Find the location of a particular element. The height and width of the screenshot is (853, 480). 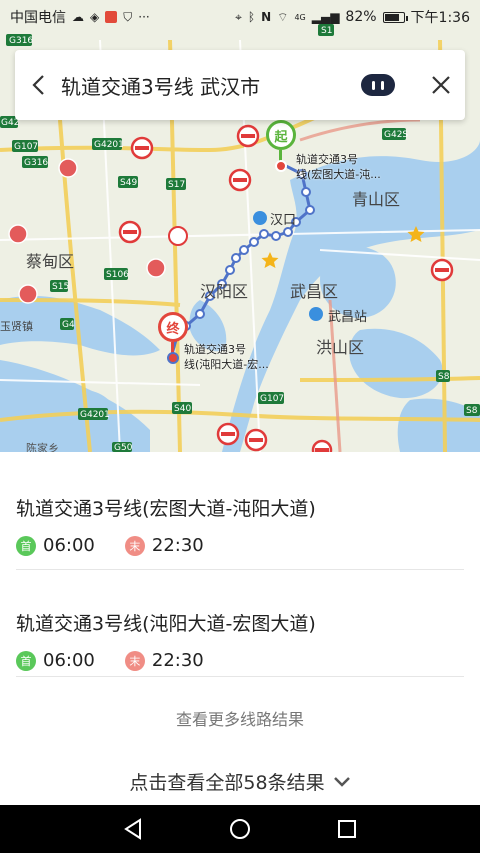

clock: 下午1:36 is located at coordinates (440, 18).